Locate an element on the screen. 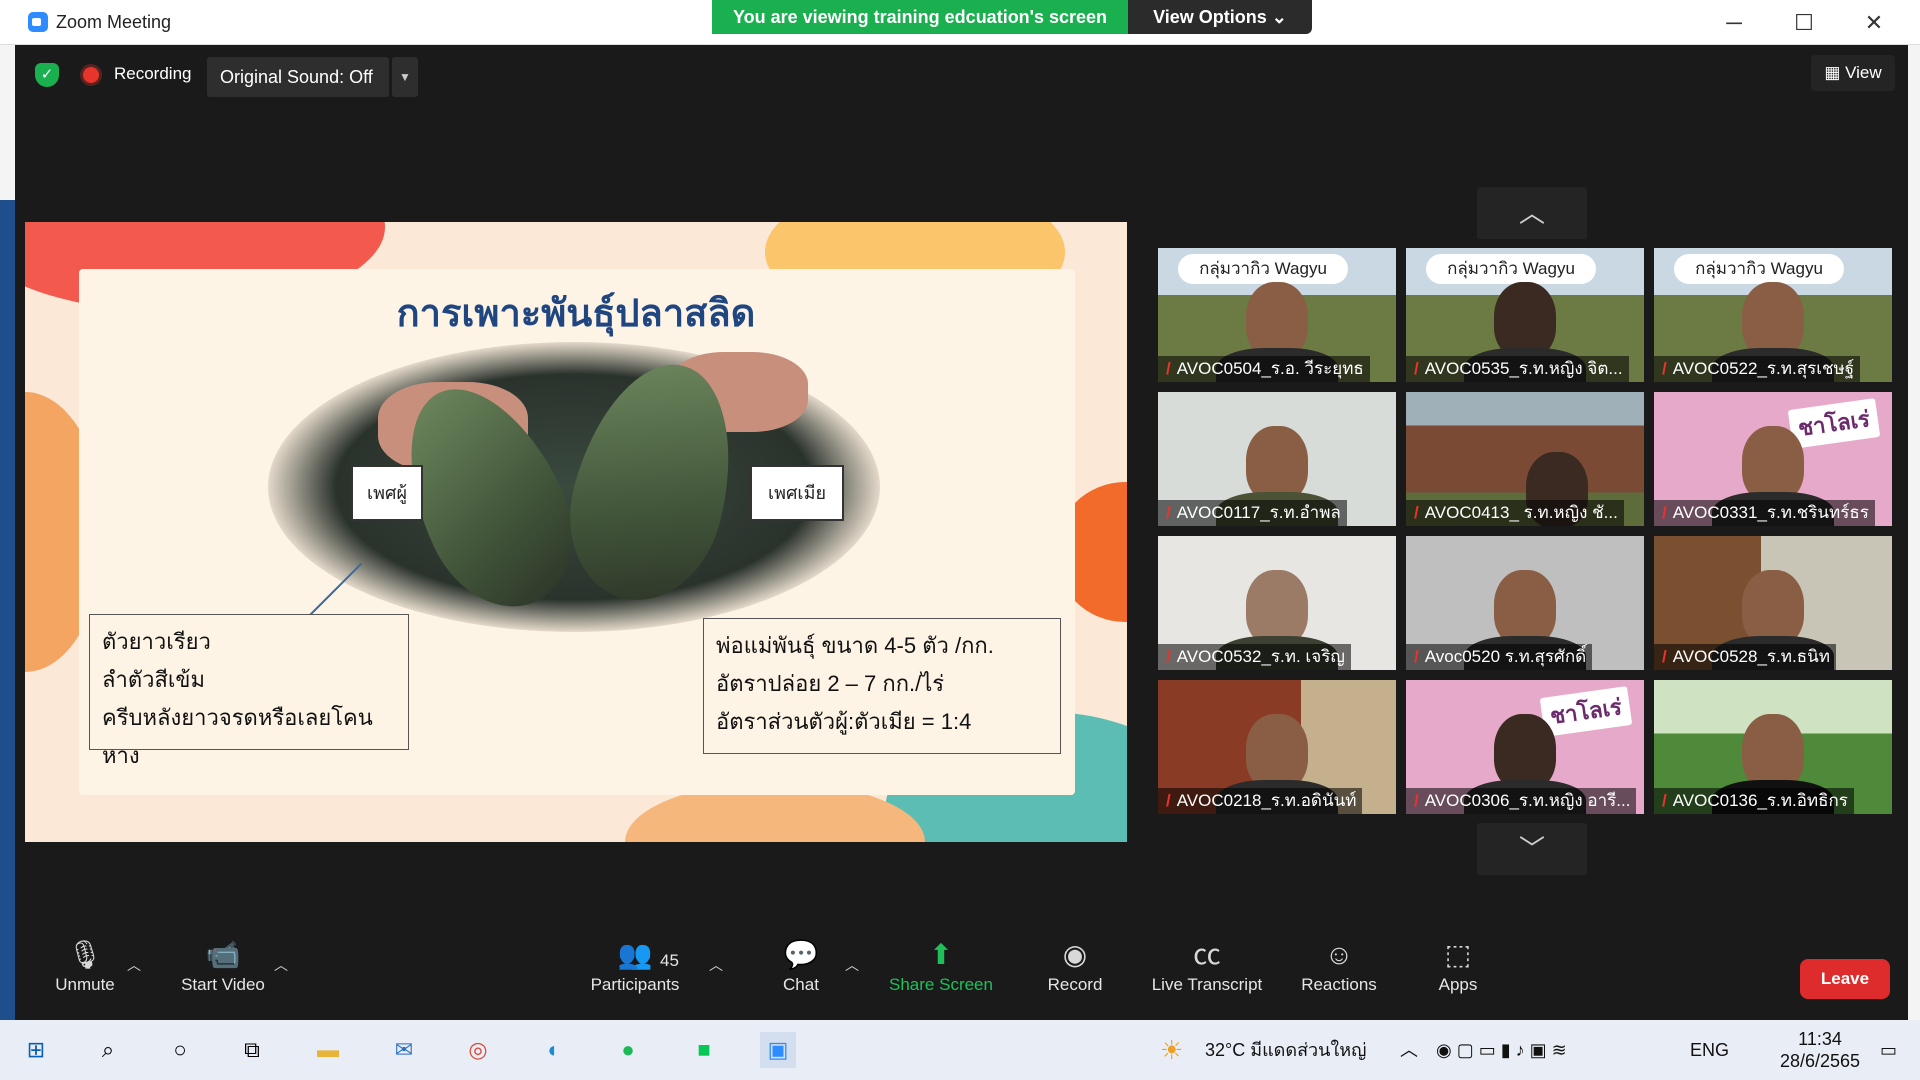  video-tile: กลุ่มวากิว Wagyu / AVOC0522_ร.ท.สุรเชษฐ์ is located at coordinates (1773, 315).